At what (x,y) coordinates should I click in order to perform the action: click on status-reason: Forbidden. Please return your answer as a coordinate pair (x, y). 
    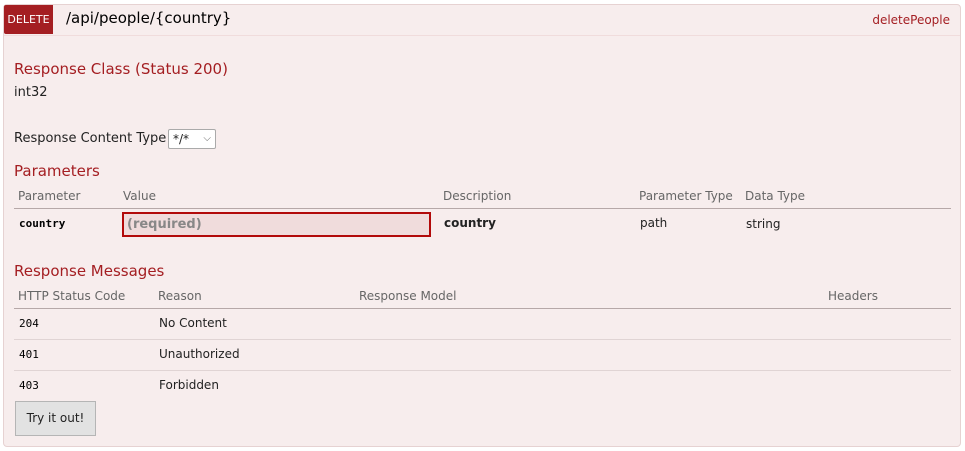
    Looking at the image, I should click on (189, 385).